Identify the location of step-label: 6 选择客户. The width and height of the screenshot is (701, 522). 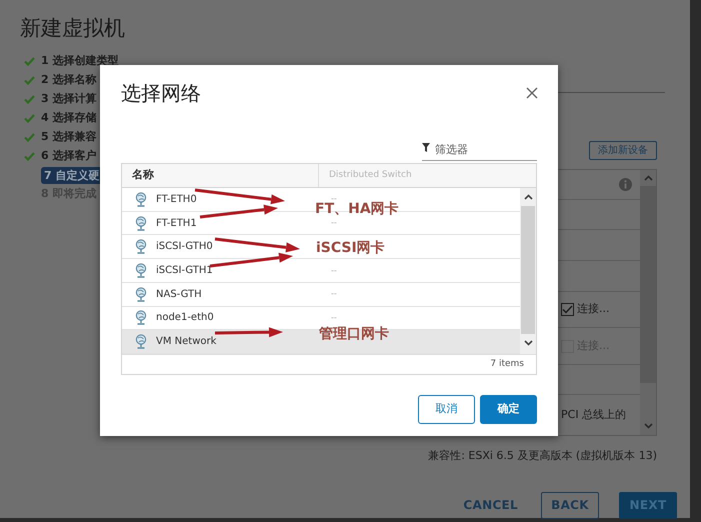
(68, 156).